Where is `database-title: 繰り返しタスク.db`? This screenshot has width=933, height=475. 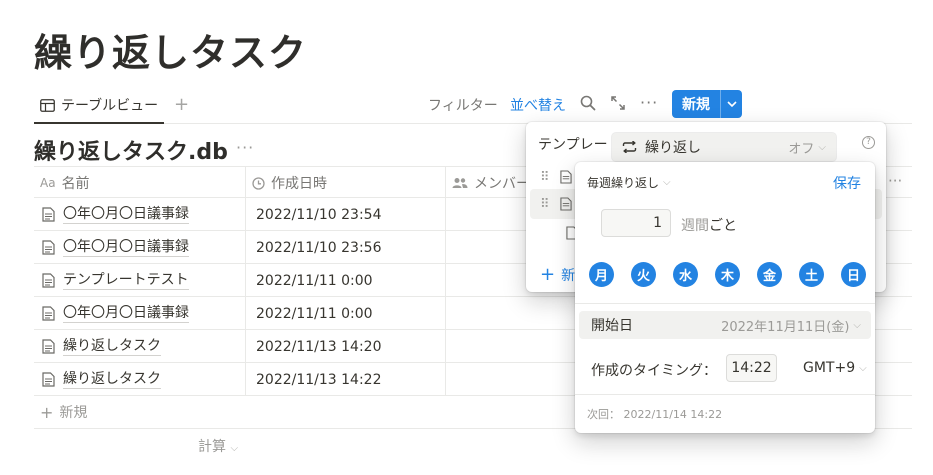
database-title: 繰り返しタスク.db is located at coordinates (131, 150).